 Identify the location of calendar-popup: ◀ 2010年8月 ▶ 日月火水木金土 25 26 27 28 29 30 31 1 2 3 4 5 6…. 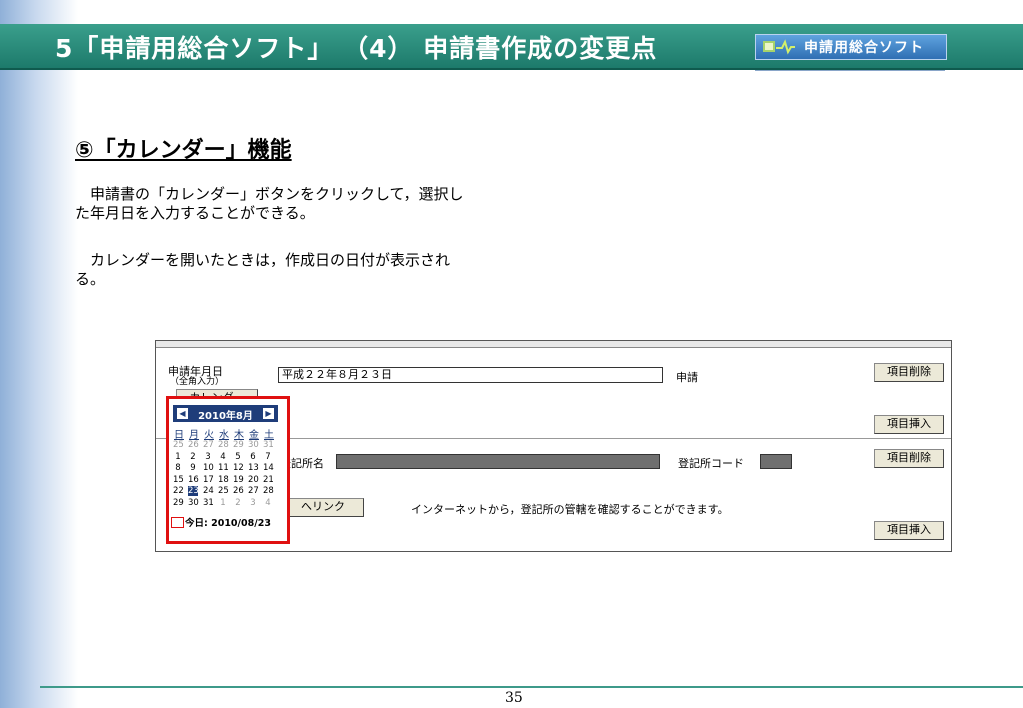
(228, 470).